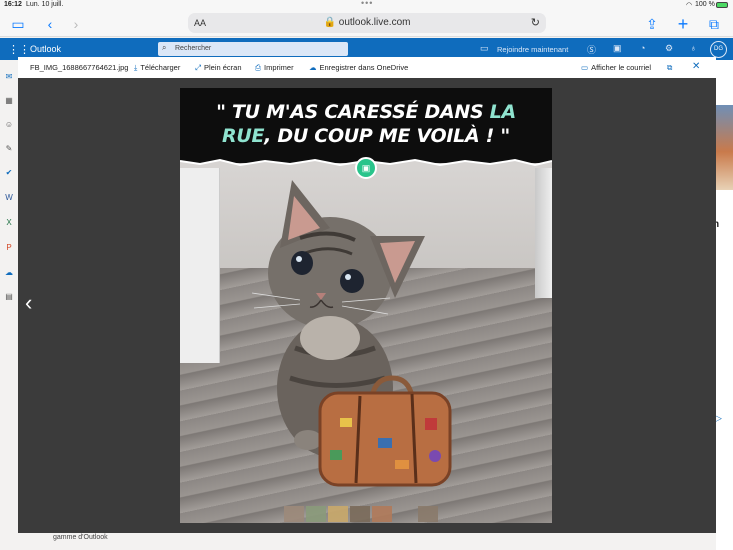 The height and width of the screenshot is (550, 733). What do you see at coordinates (484, 48) in the screenshot?
I see `video-icon: ▭` at bounding box center [484, 48].